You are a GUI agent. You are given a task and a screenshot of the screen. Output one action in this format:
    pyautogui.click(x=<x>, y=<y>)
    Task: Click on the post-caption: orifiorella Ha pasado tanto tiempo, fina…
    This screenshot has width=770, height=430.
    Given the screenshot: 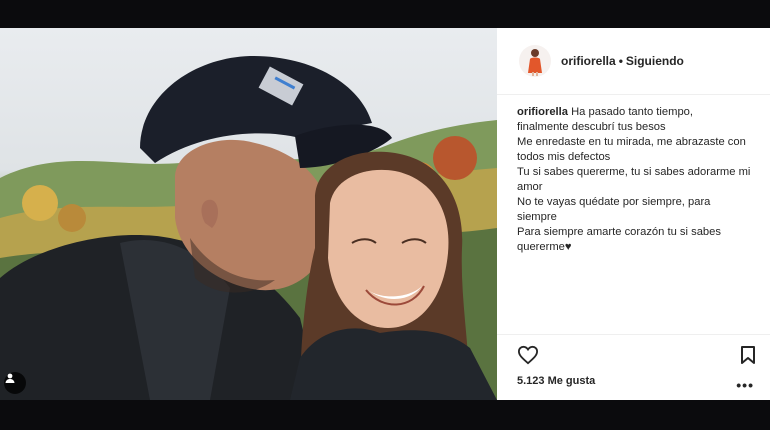 What is the action you would take?
    pyautogui.click(x=637, y=180)
    